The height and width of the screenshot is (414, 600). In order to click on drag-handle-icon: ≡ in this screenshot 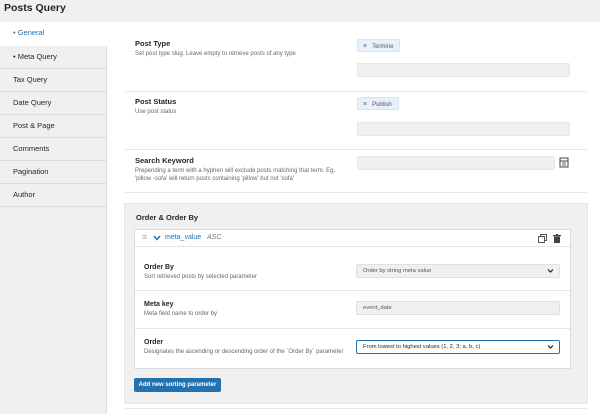, I will do `click(144, 237)`.